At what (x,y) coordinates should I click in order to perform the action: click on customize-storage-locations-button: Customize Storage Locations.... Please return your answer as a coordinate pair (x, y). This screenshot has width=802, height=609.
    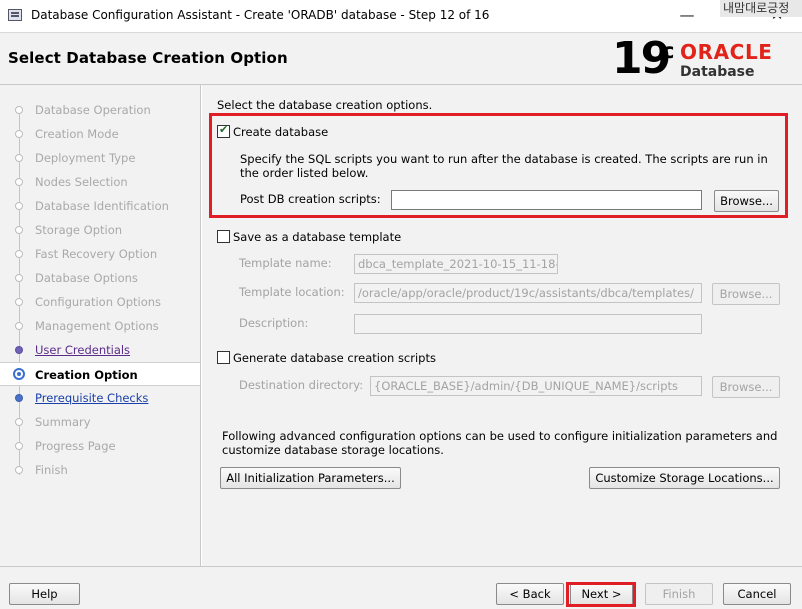
    Looking at the image, I should click on (684, 478).